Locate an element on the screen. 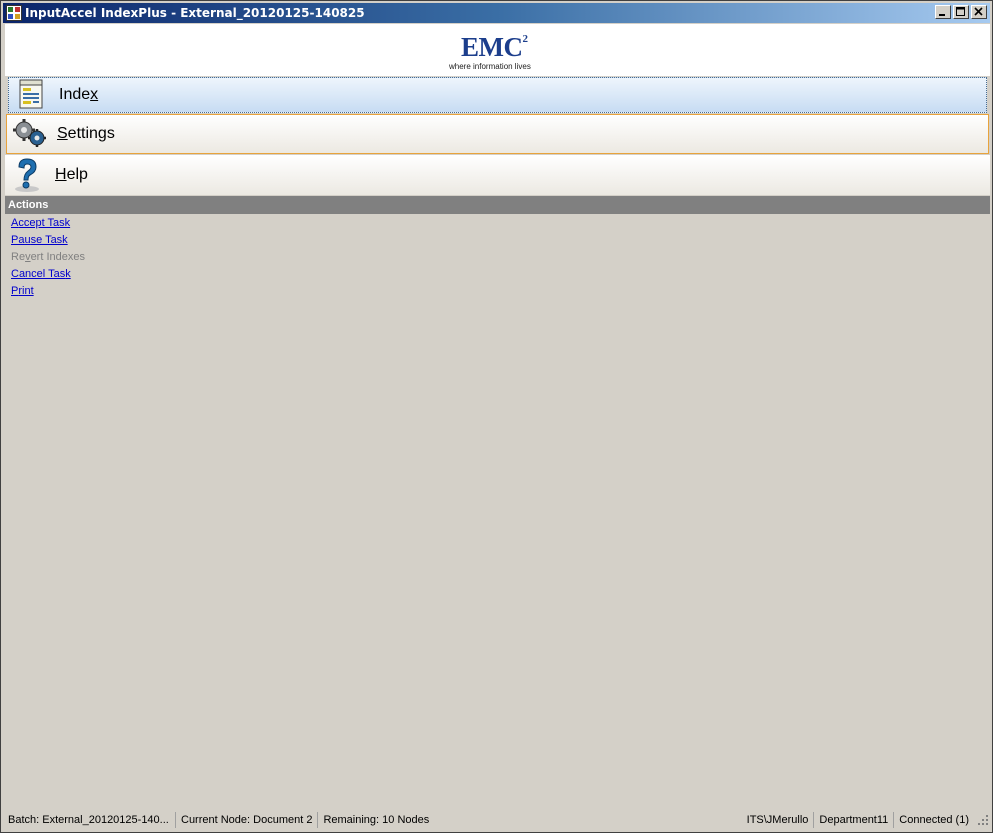  pause-task-post: se Task is located at coordinates (49, 240).